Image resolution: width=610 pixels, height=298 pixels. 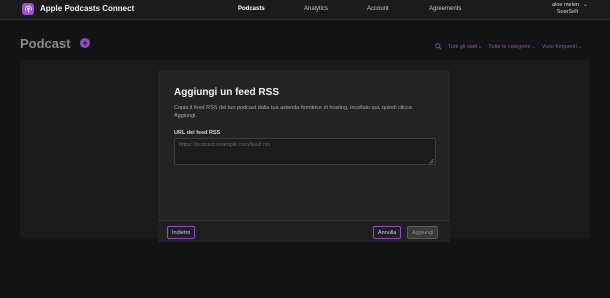 I want to click on filter-status-label: Tutti gli stati, so click(x=462, y=46).